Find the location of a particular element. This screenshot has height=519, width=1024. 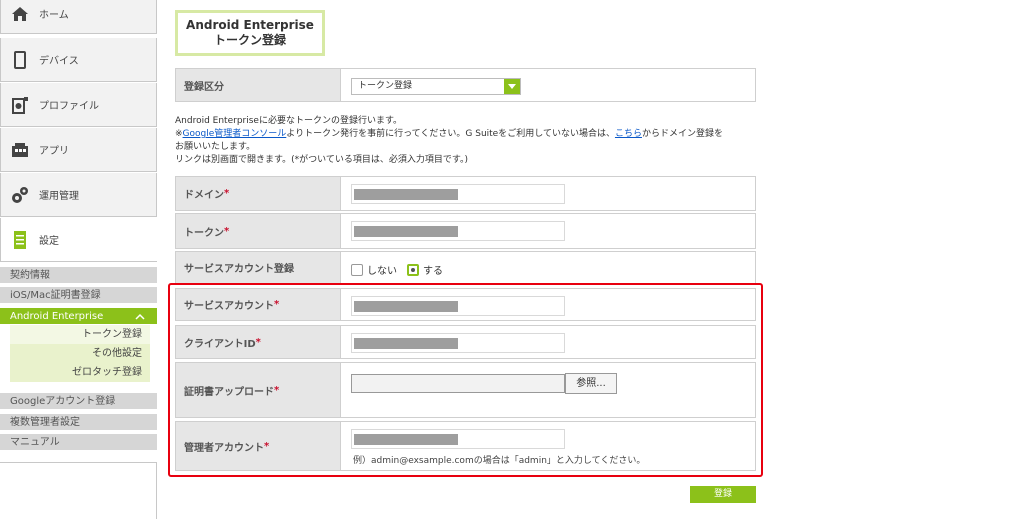

nav-operation-label: 運用管理 is located at coordinates (59, 196).